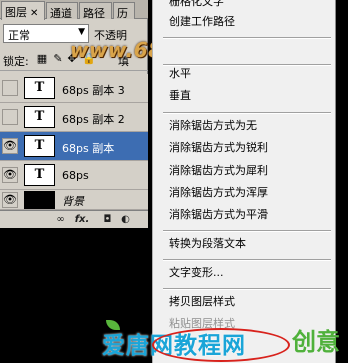 Image resolution: width=348 pixels, height=363 pixels. I want to click on layer-row: 👁 T 68ps, so click(74, 175).